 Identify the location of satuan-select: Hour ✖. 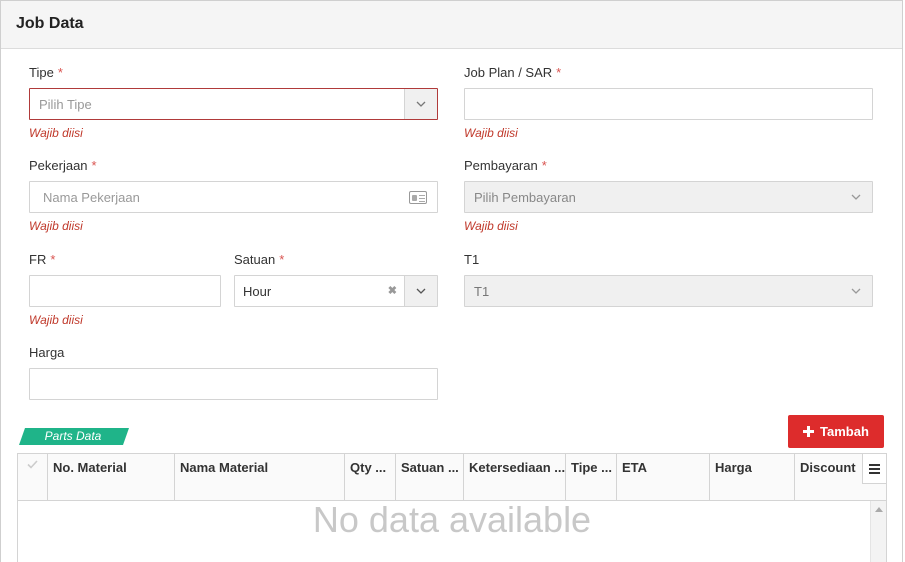
(336, 291).